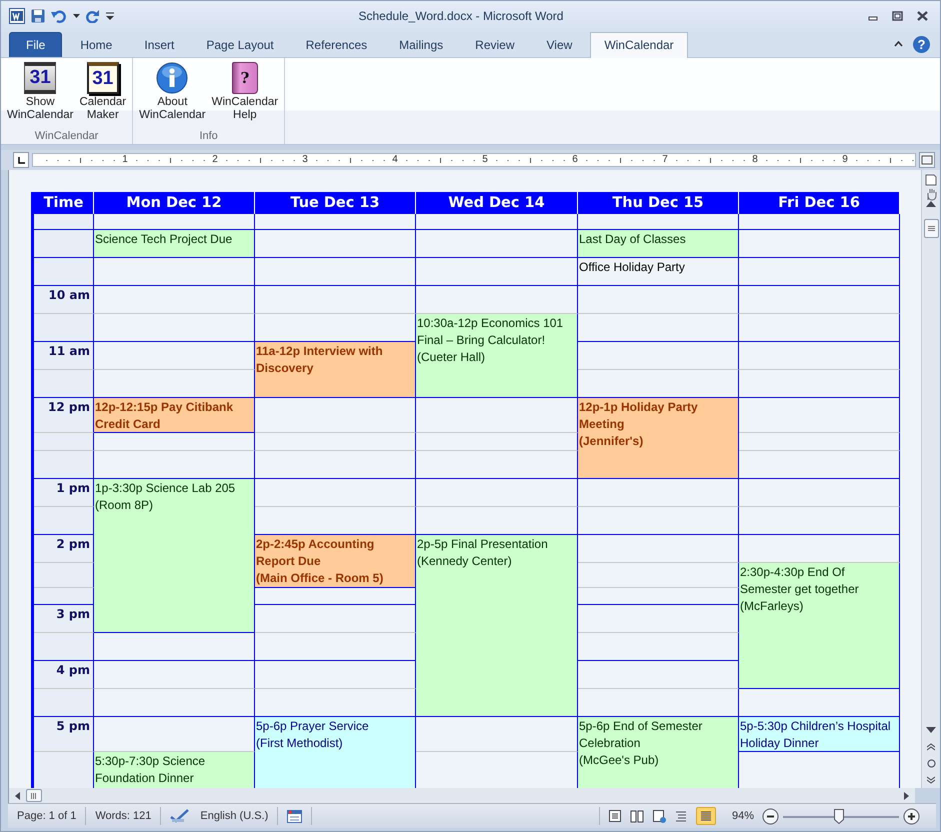  I want to click on ribbon-button: ? WinCalendar Help, so click(245, 95).